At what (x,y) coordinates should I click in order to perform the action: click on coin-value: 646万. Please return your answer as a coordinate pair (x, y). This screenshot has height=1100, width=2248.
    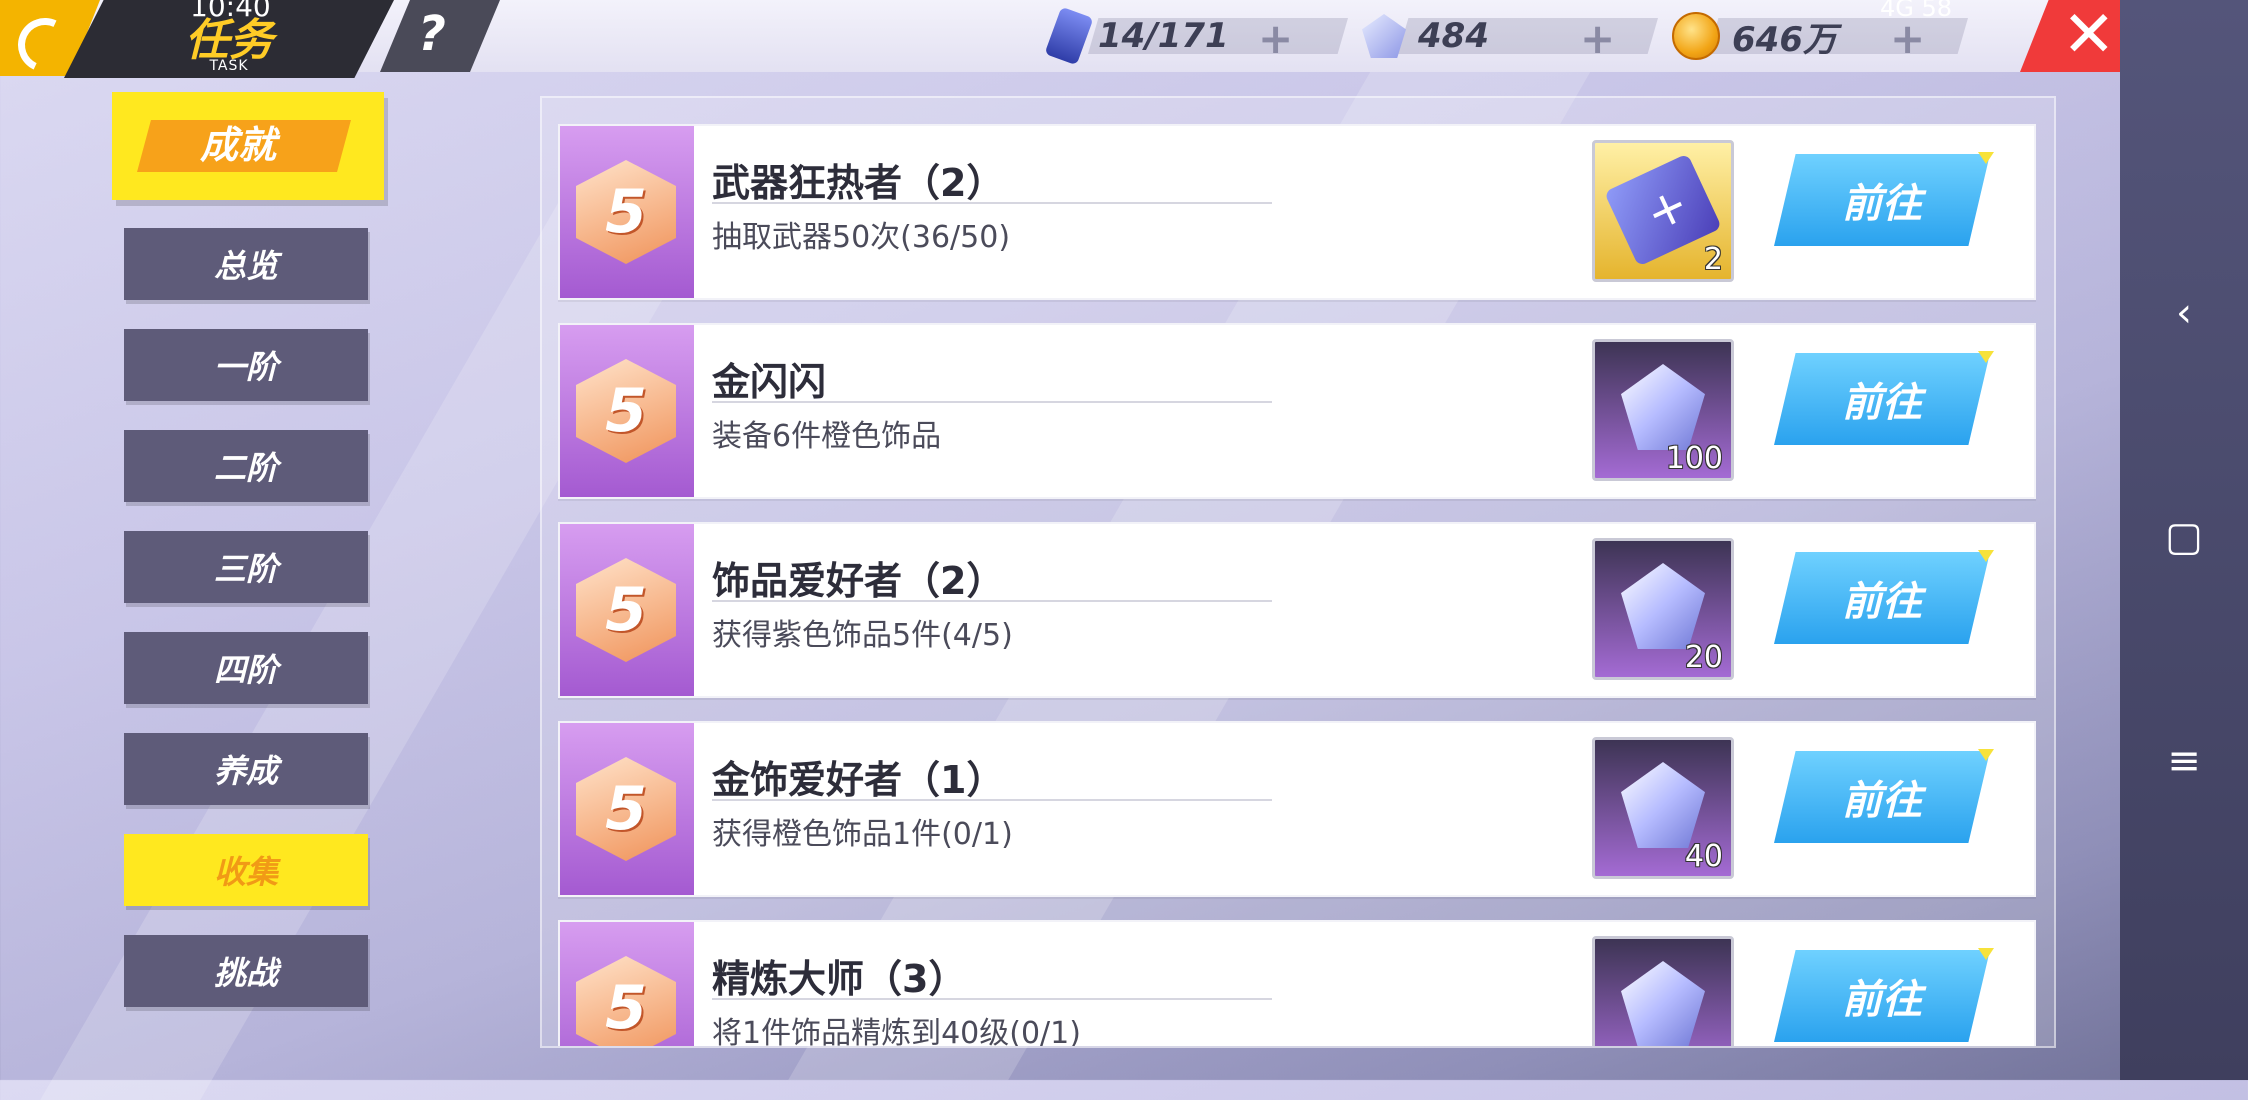
    Looking at the image, I should click on (1784, 39).